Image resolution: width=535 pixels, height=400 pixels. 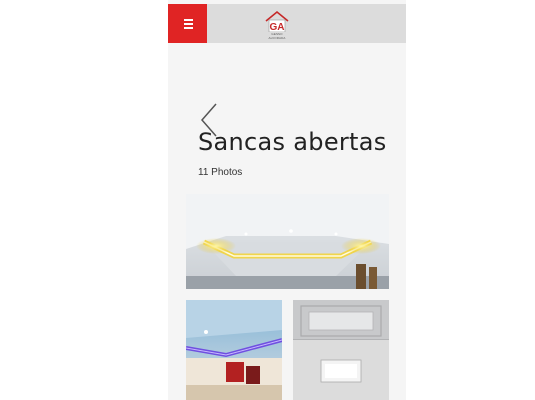 I want to click on gallery-title: Sancas abertas, so click(x=292, y=142).